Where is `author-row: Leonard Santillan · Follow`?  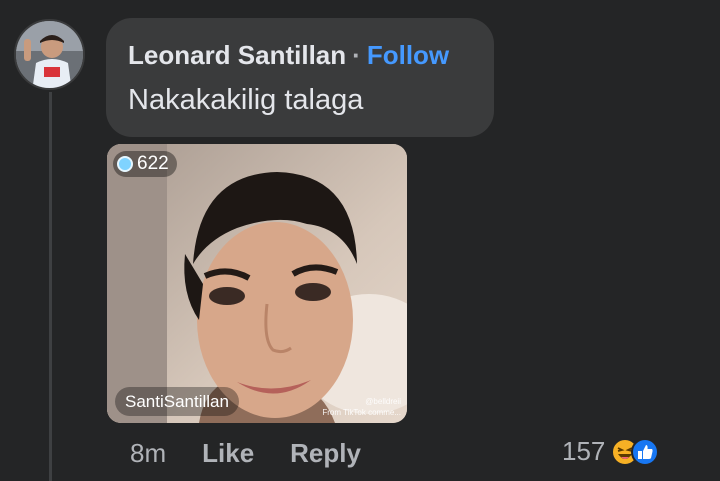 author-row: Leonard Santillan · Follow is located at coordinates (288, 55).